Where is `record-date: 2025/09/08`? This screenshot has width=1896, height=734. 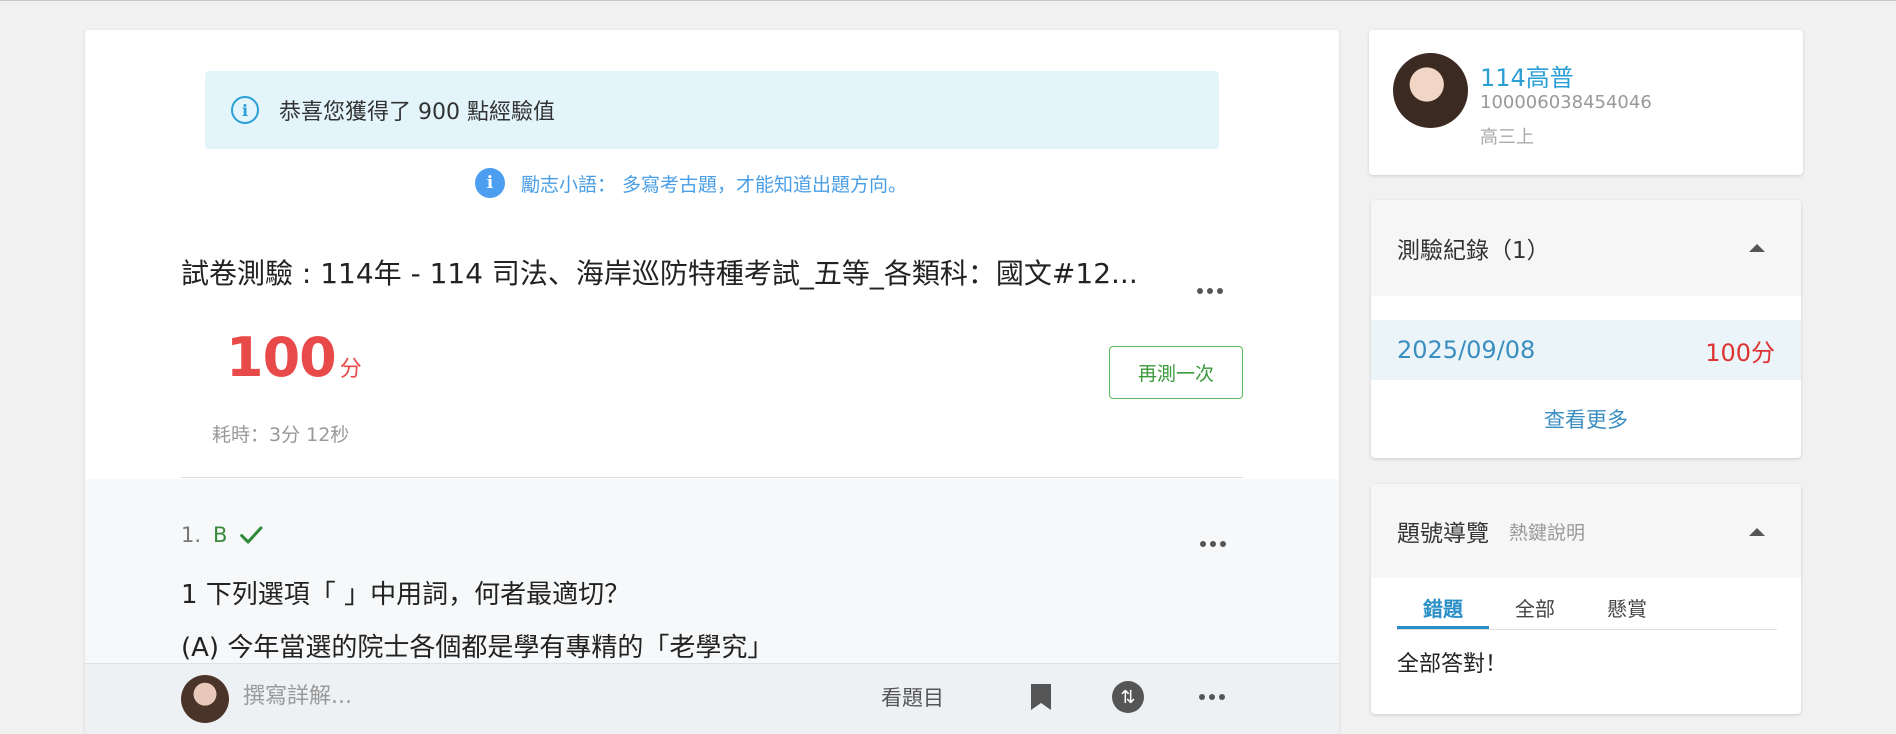 record-date: 2025/09/08 is located at coordinates (1466, 350).